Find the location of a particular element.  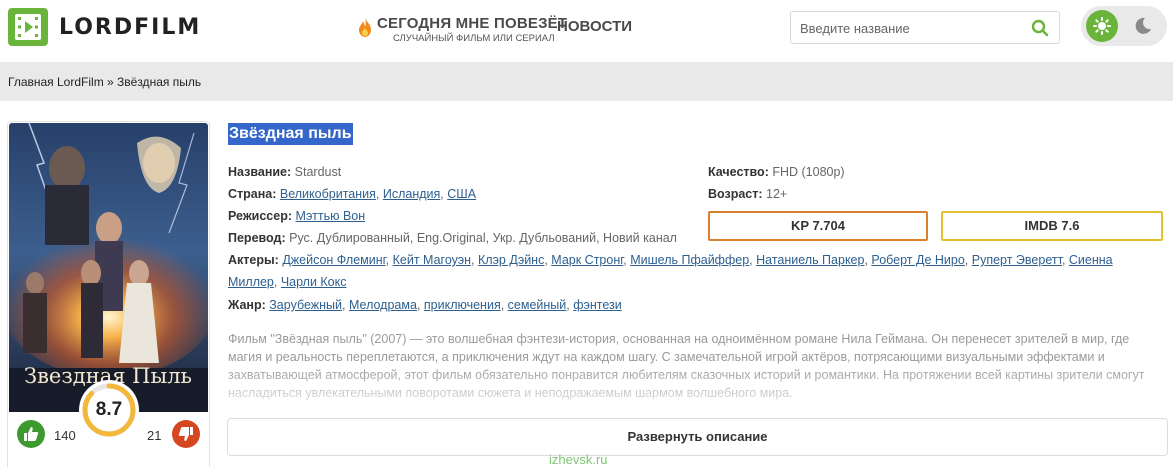

genre-label: Жанр: is located at coordinates (247, 305).